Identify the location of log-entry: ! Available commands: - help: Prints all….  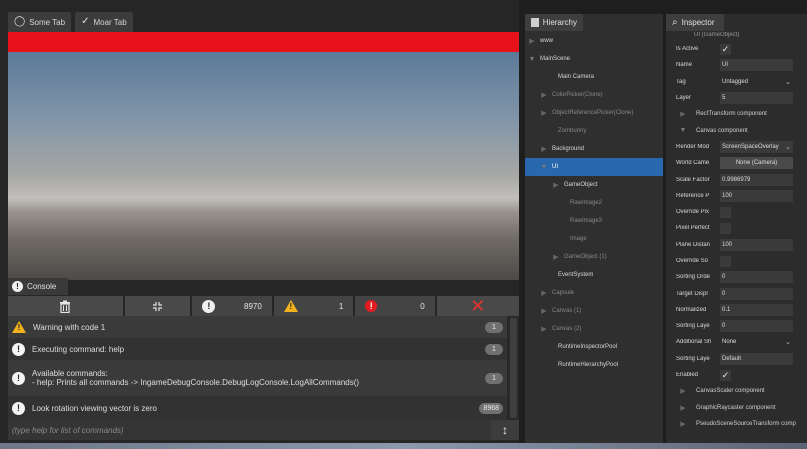
(257, 378).